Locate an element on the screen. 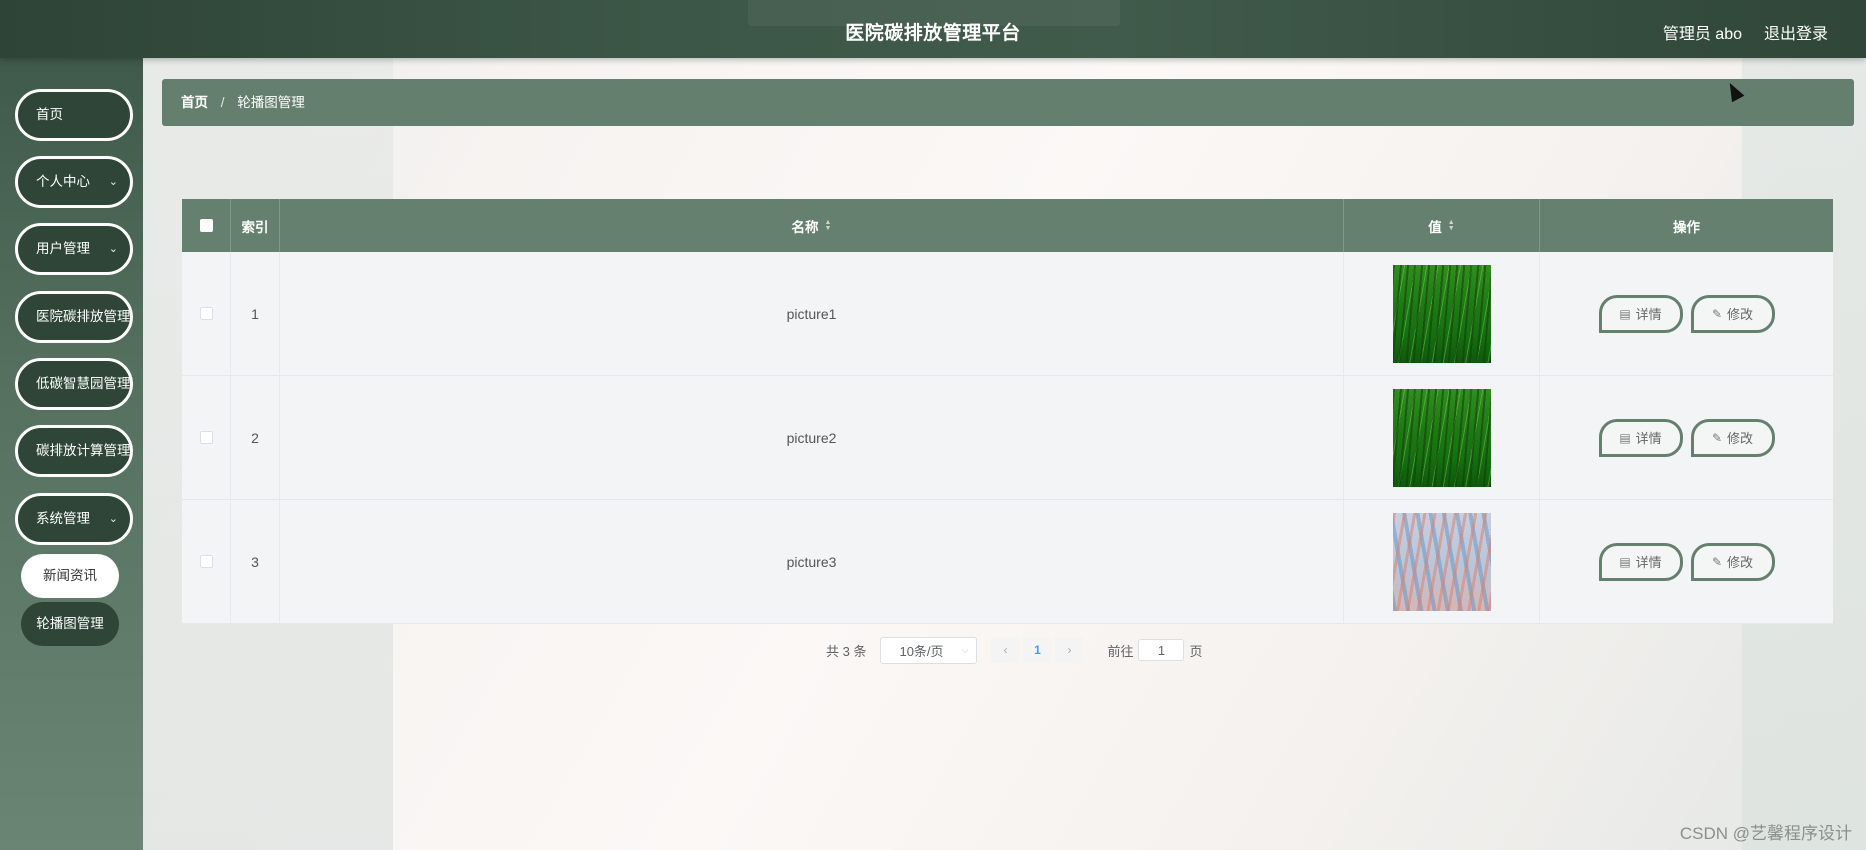  breadcrumb-current: 轮播图管理 is located at coordinates (271, 102).